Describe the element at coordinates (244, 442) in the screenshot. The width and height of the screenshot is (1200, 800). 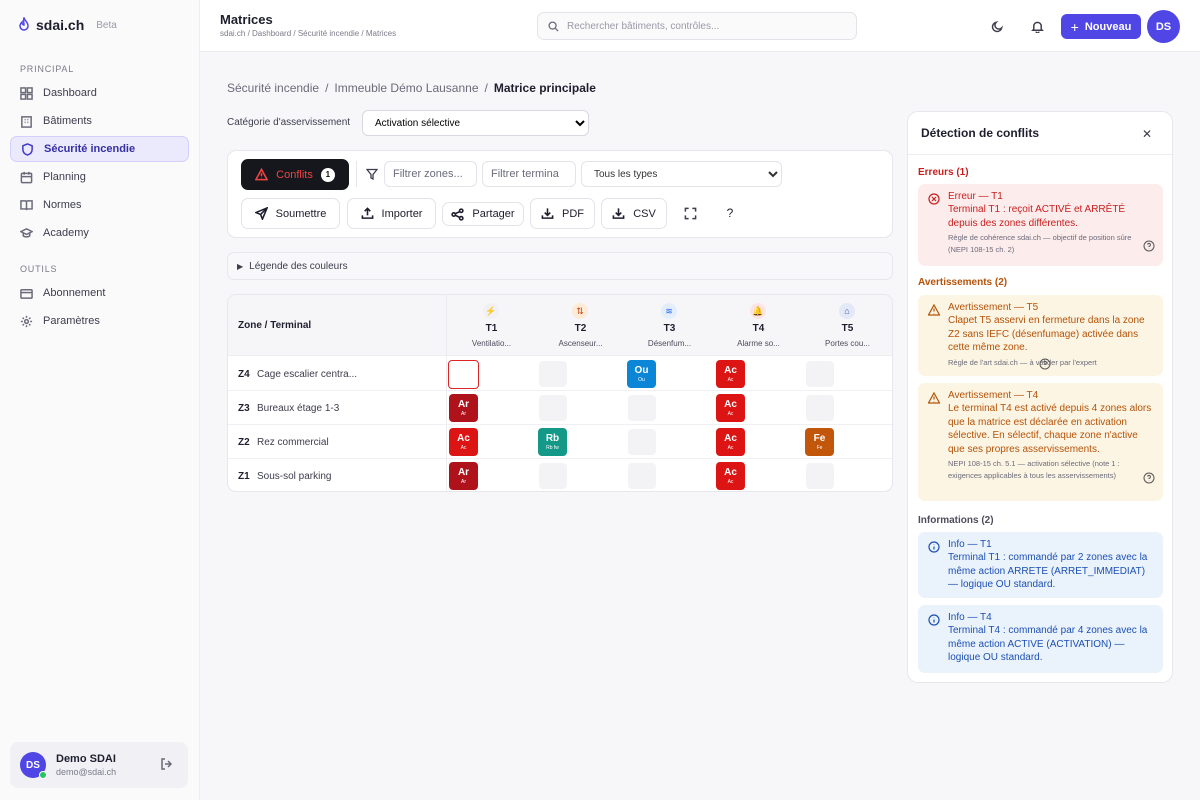
I see `zone-code: Z2` at that location.